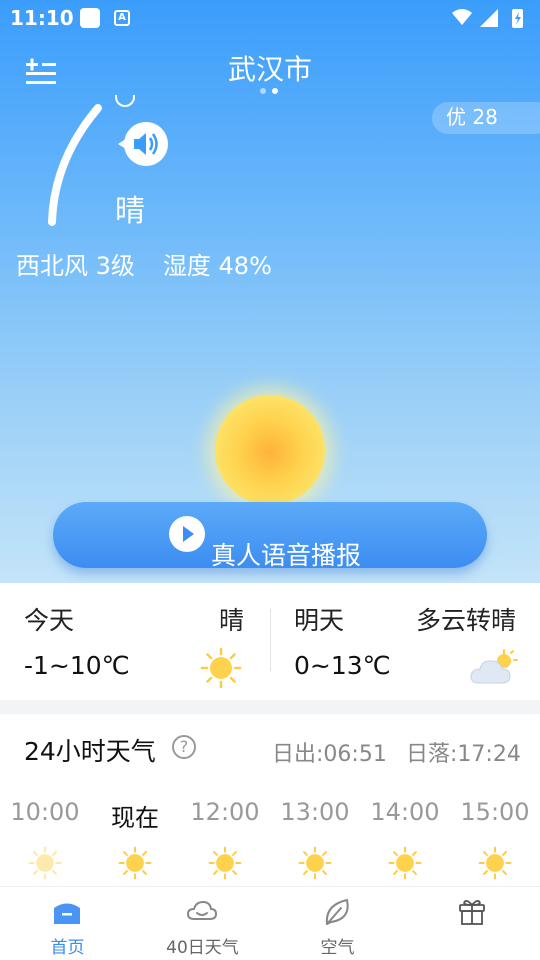 The width and height of the screenshot is (540, 960). I want to click on sunrise-time: 日出:06:51, so click(329, 754).